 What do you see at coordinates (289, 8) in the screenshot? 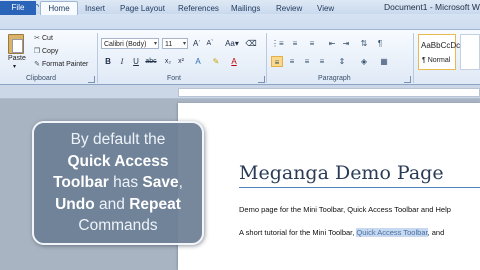
I see `tab-review: Review` at bounding box center [289, 8].